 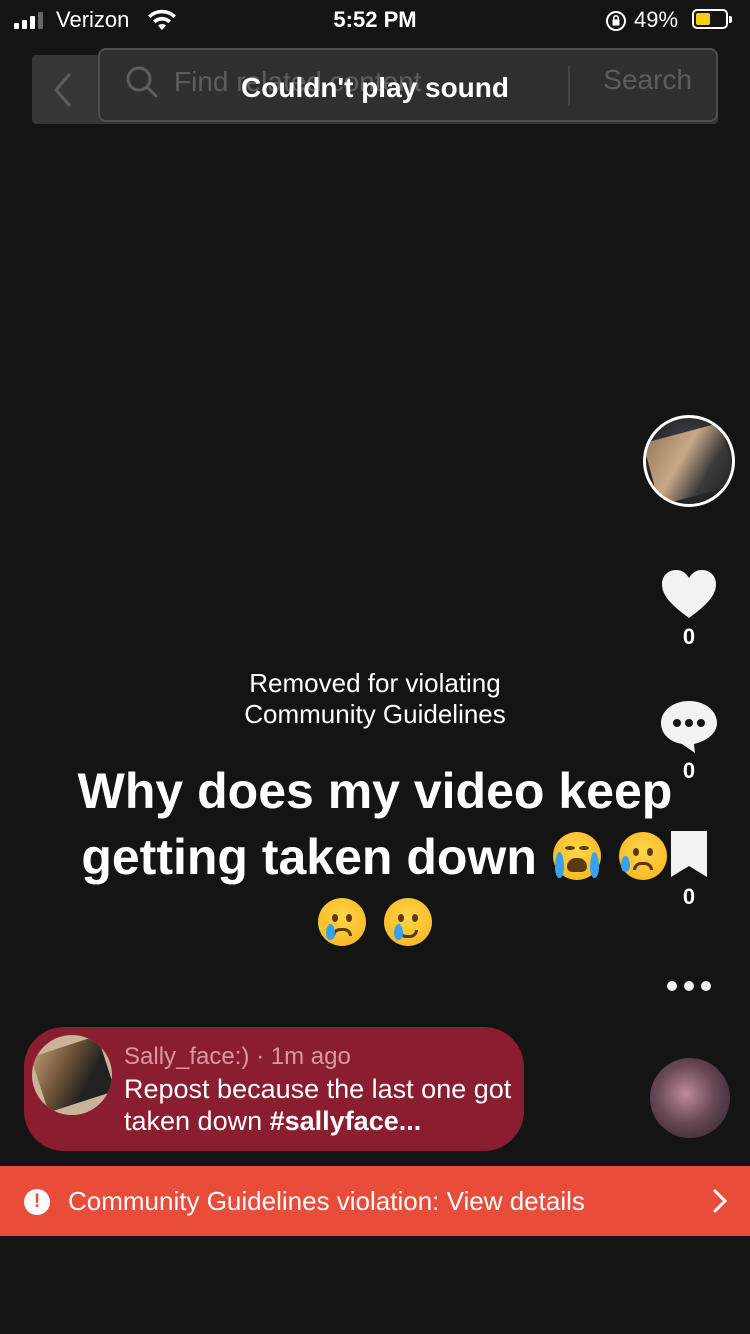 I want to click on alert-icon: !, so click(x=37, y=1202).